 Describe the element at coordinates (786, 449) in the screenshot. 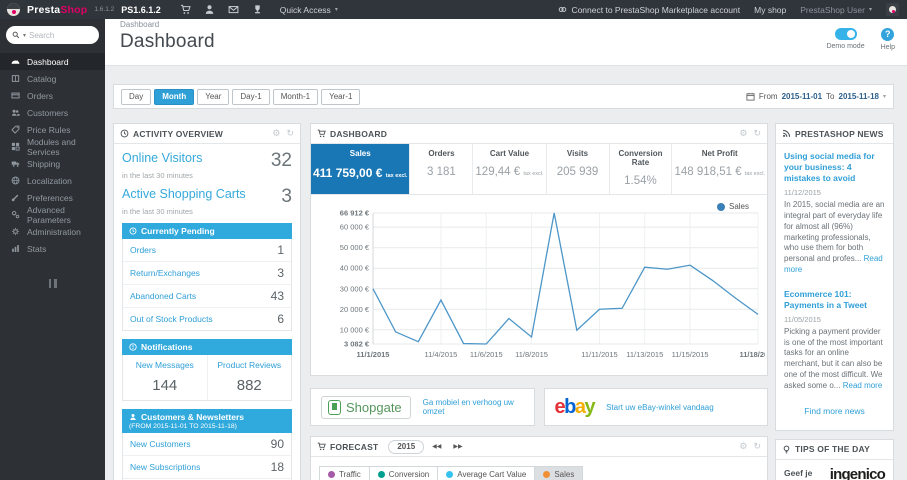

I see `lightbulb-icon` at that location.